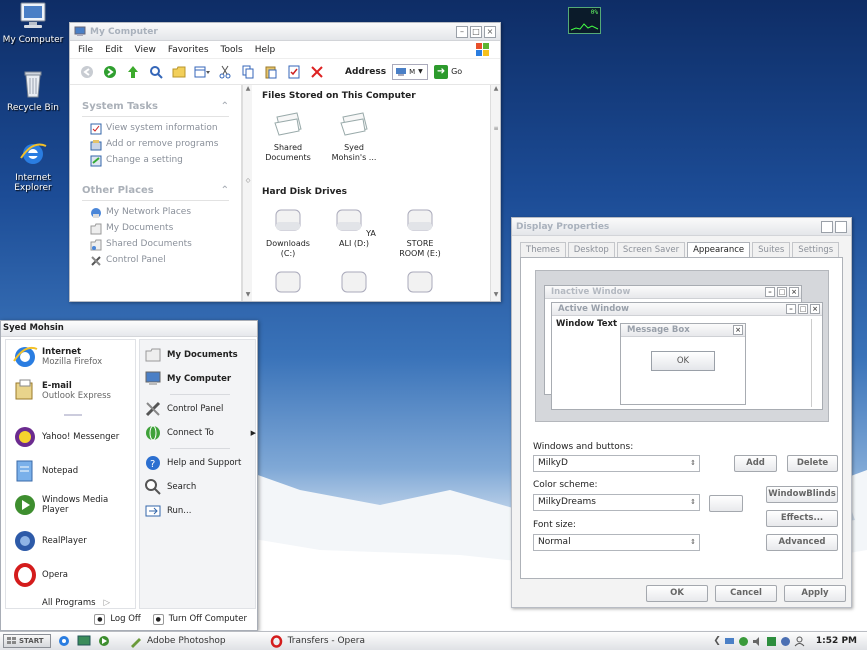  What do you see at coordinates (117, 619) in the screenshot?
I see `log-off-button: ● Log Off` at bounding box center [117, 619].